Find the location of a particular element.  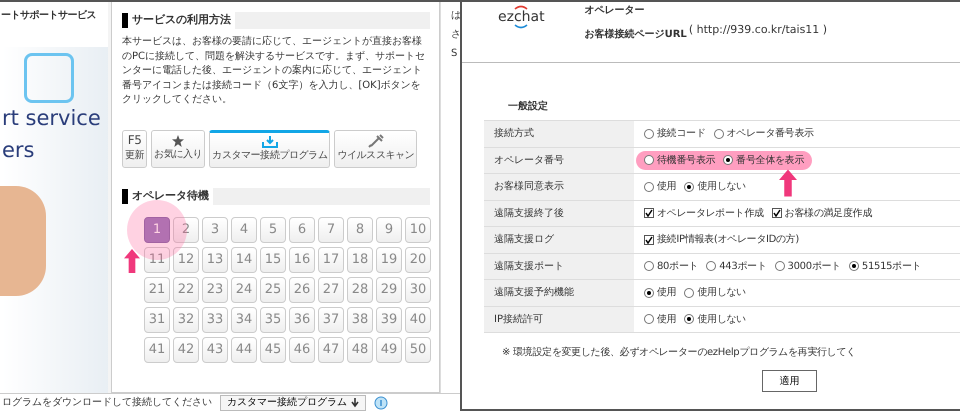

operator-number: 46 is located at coordinates (302, 349).